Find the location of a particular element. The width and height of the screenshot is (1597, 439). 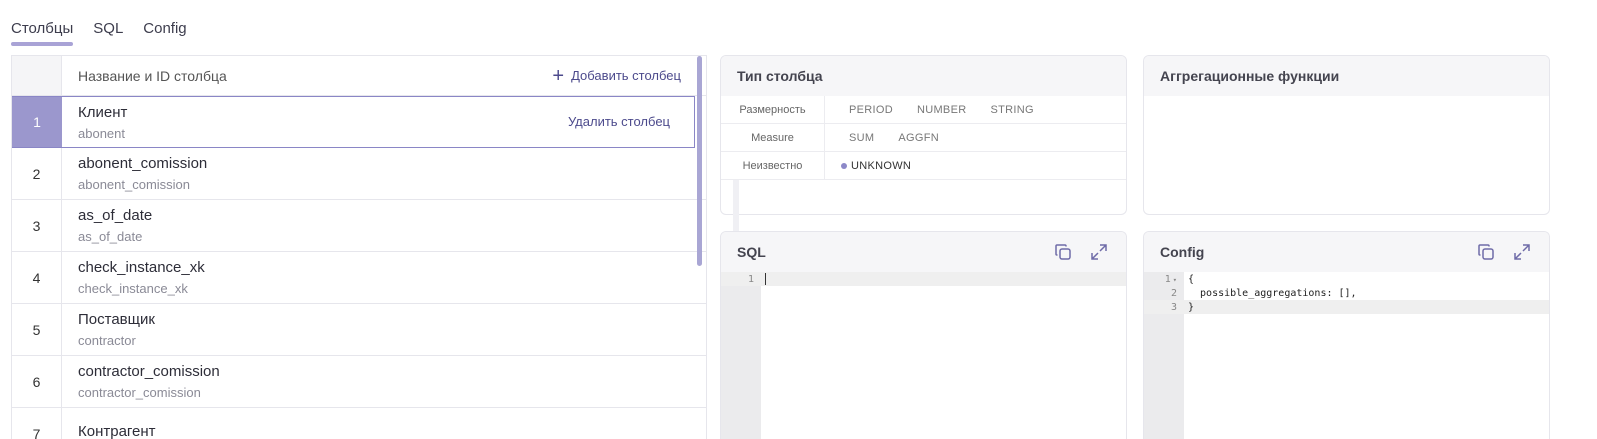

table-row: 4 check_instance_xk check_instance_xk is located at coordinates (359, 278).